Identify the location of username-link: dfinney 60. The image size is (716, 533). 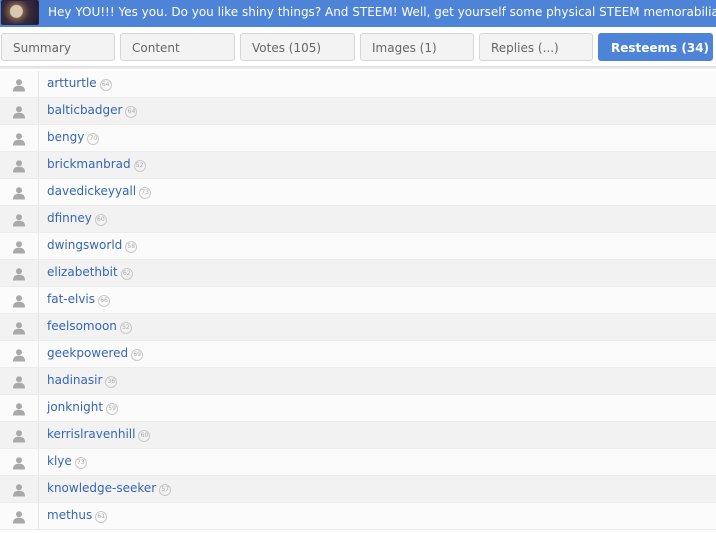
(77, 218).